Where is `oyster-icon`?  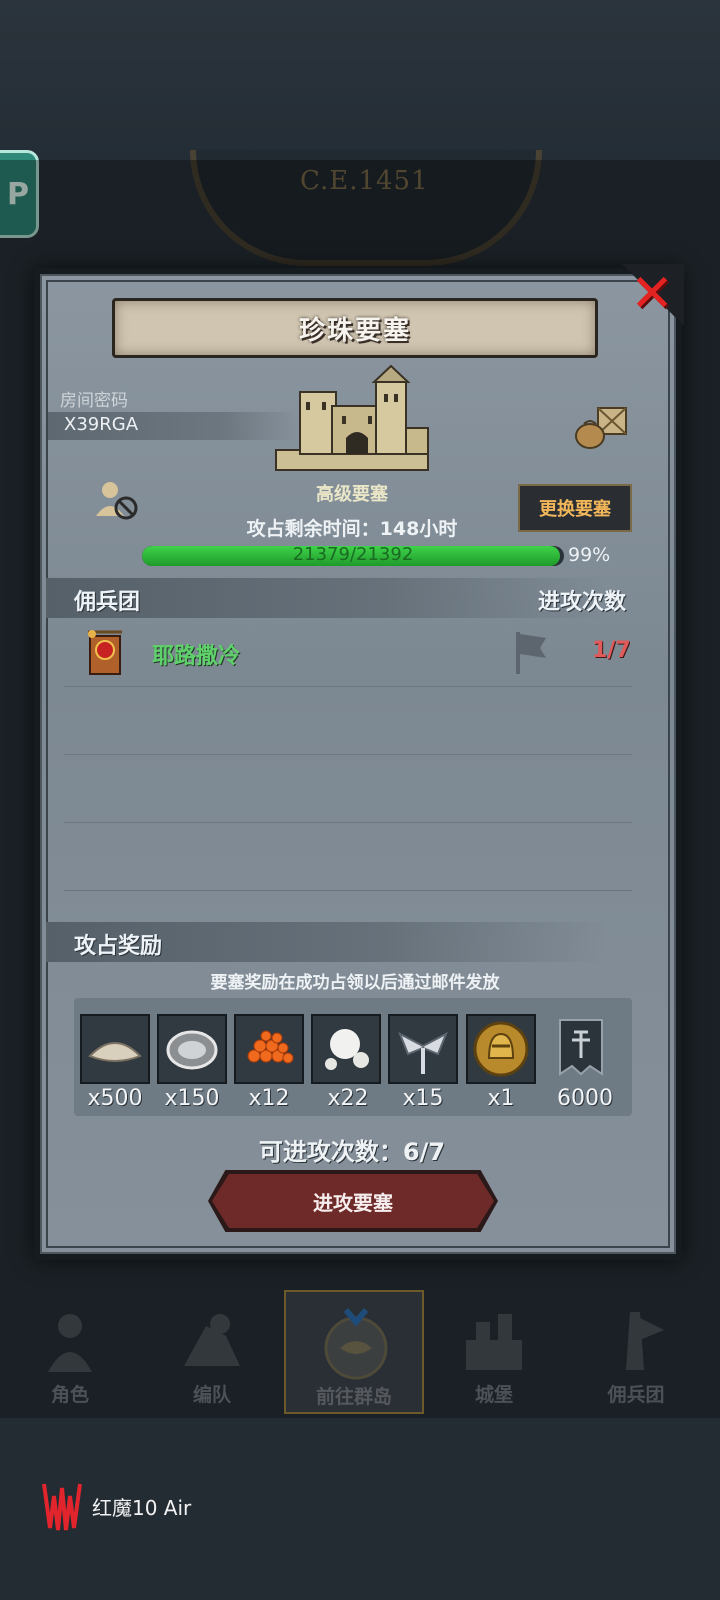 oyster-icon is located at coordinates (192, 1050).